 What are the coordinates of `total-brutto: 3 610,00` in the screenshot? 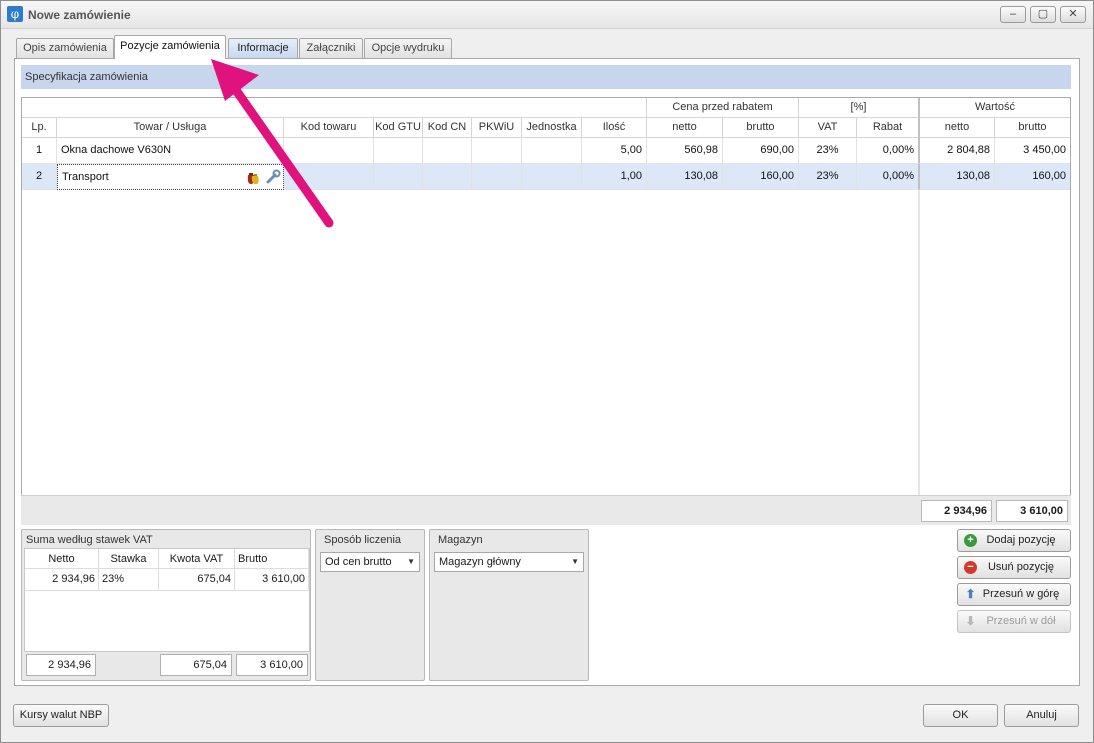 It's located at (1032, 511).